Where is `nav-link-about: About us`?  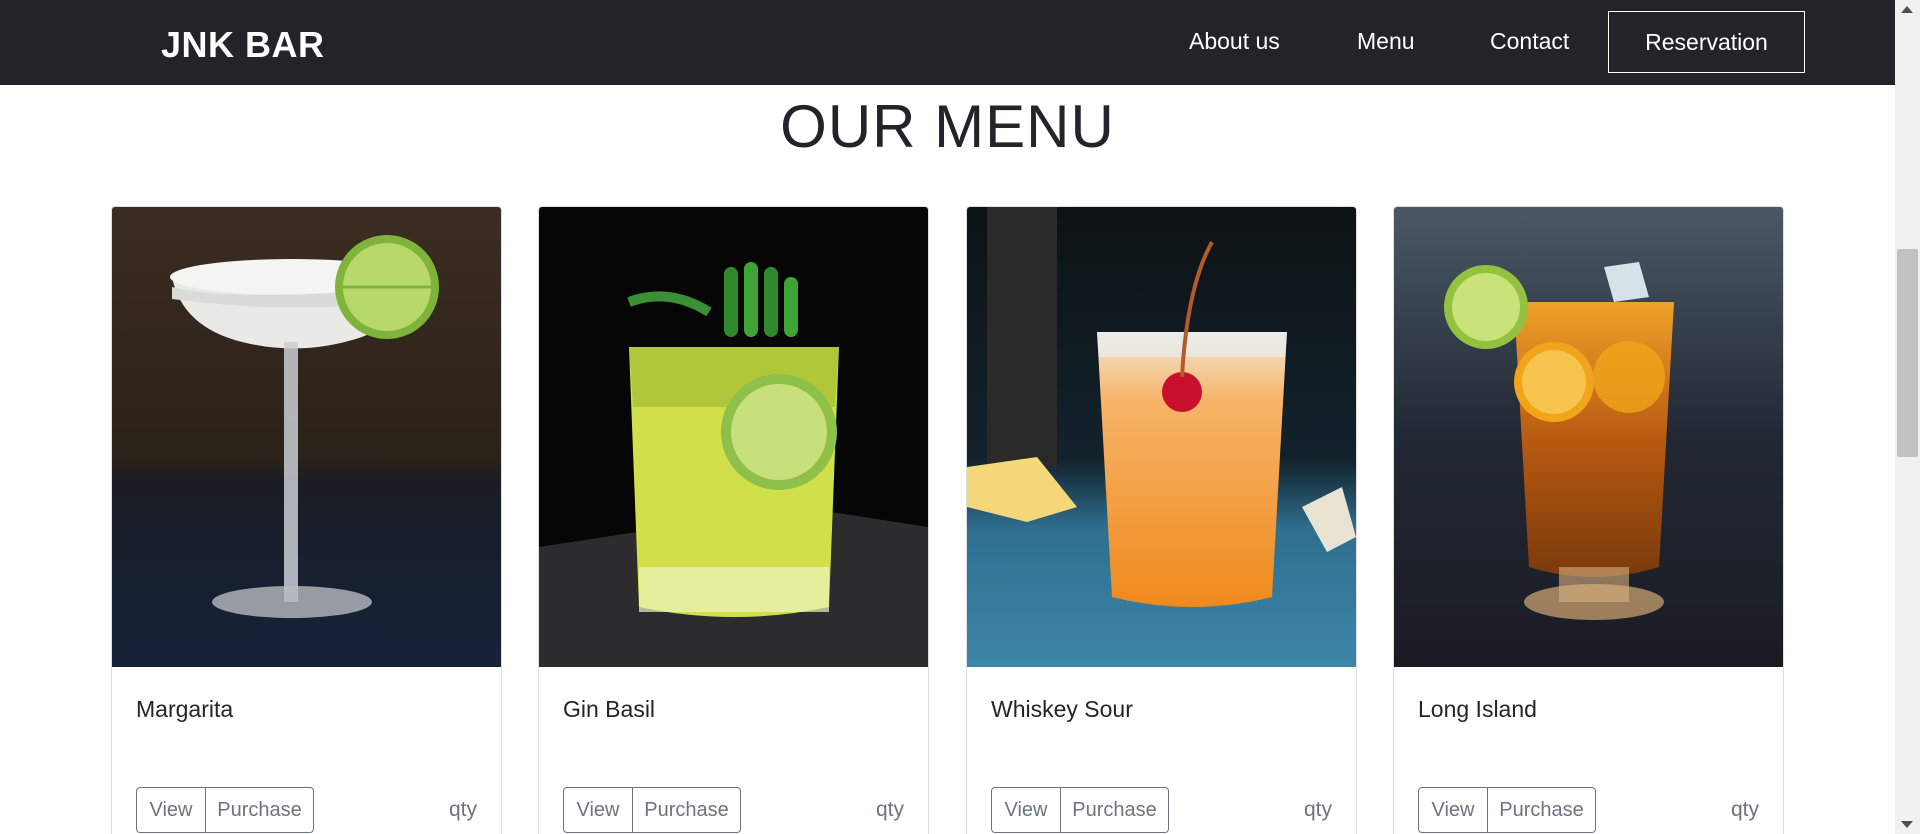 nav-link-about: About us is located at coordinates (1234, 41).